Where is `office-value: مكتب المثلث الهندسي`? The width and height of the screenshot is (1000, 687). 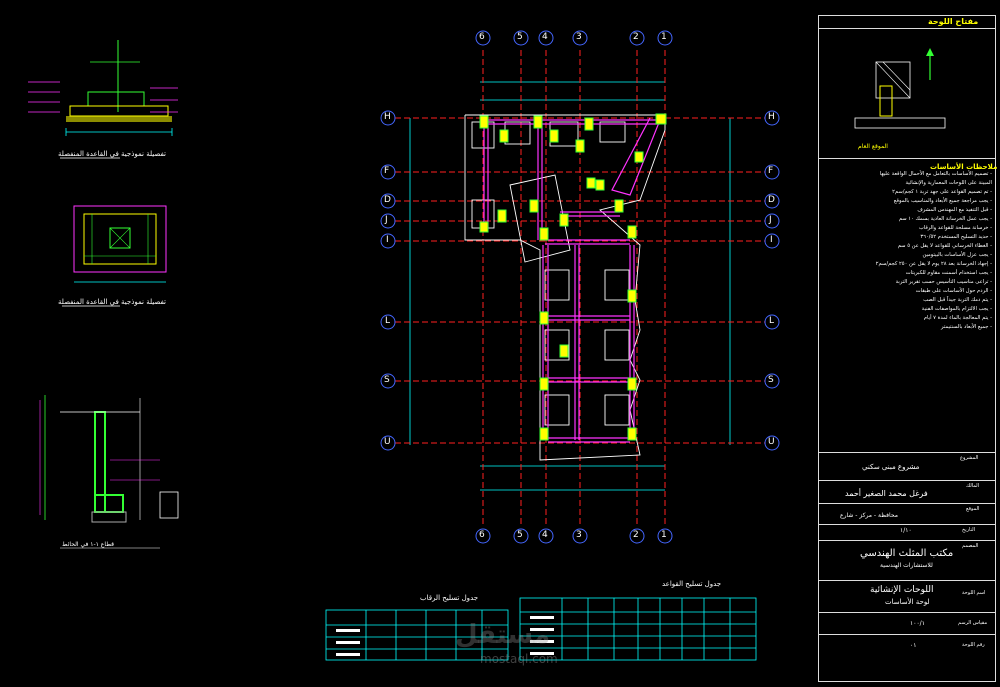
office-value: مكتب المثلث الهندسي is located at coordinates (907, 553).